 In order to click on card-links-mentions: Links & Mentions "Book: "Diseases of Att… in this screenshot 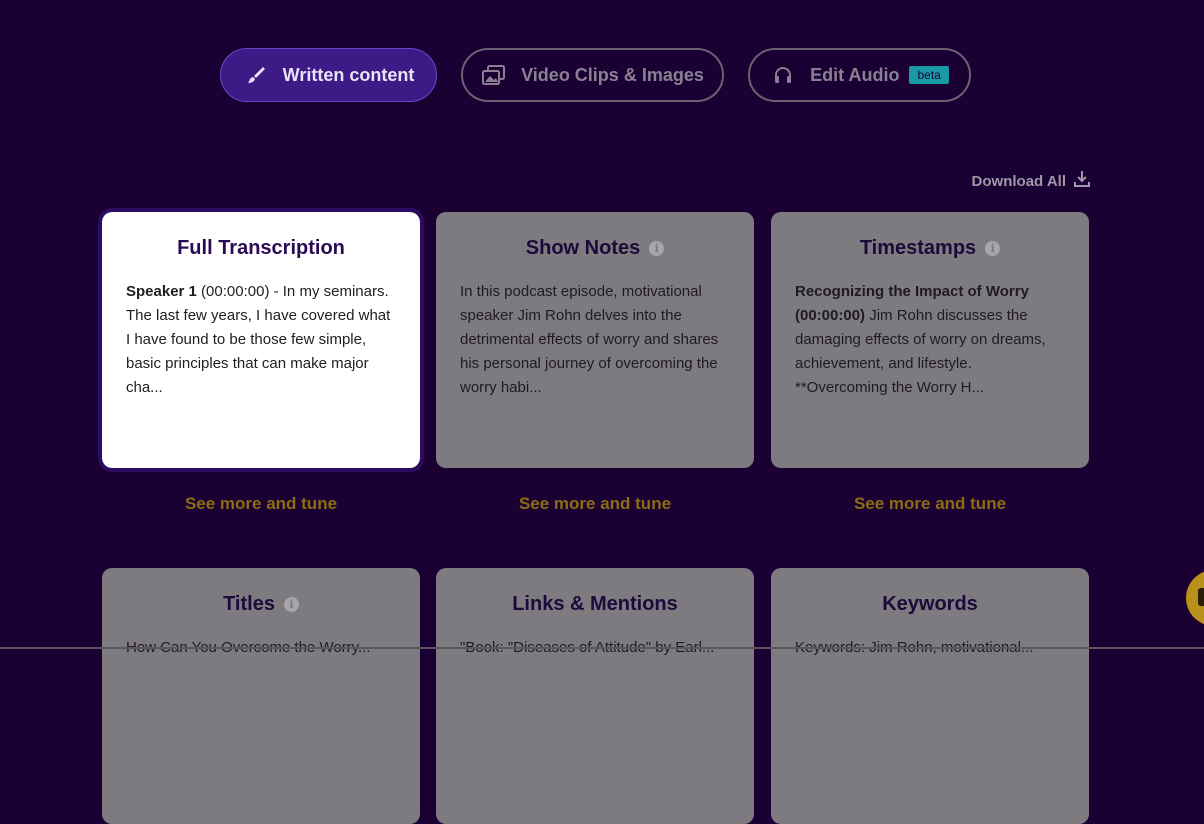, I will do `click(595, 696)`.